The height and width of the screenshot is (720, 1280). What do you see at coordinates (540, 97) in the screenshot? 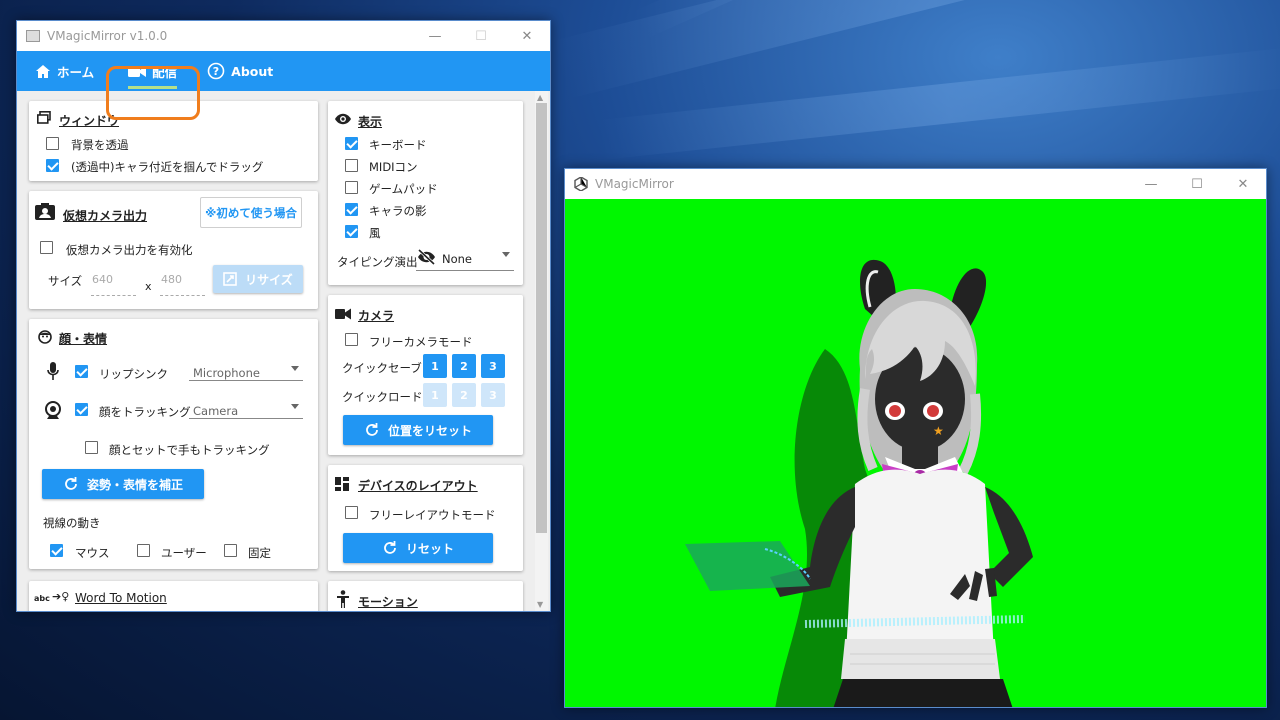
I see `scroll-up-arrow: ▲` at bounding box center [540, 97].